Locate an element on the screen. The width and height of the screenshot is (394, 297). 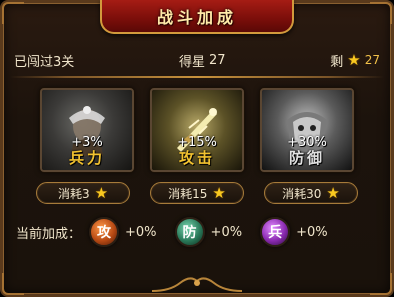
attack-bonus-card: +15% 攻击 is located at coordinates (197, 130).